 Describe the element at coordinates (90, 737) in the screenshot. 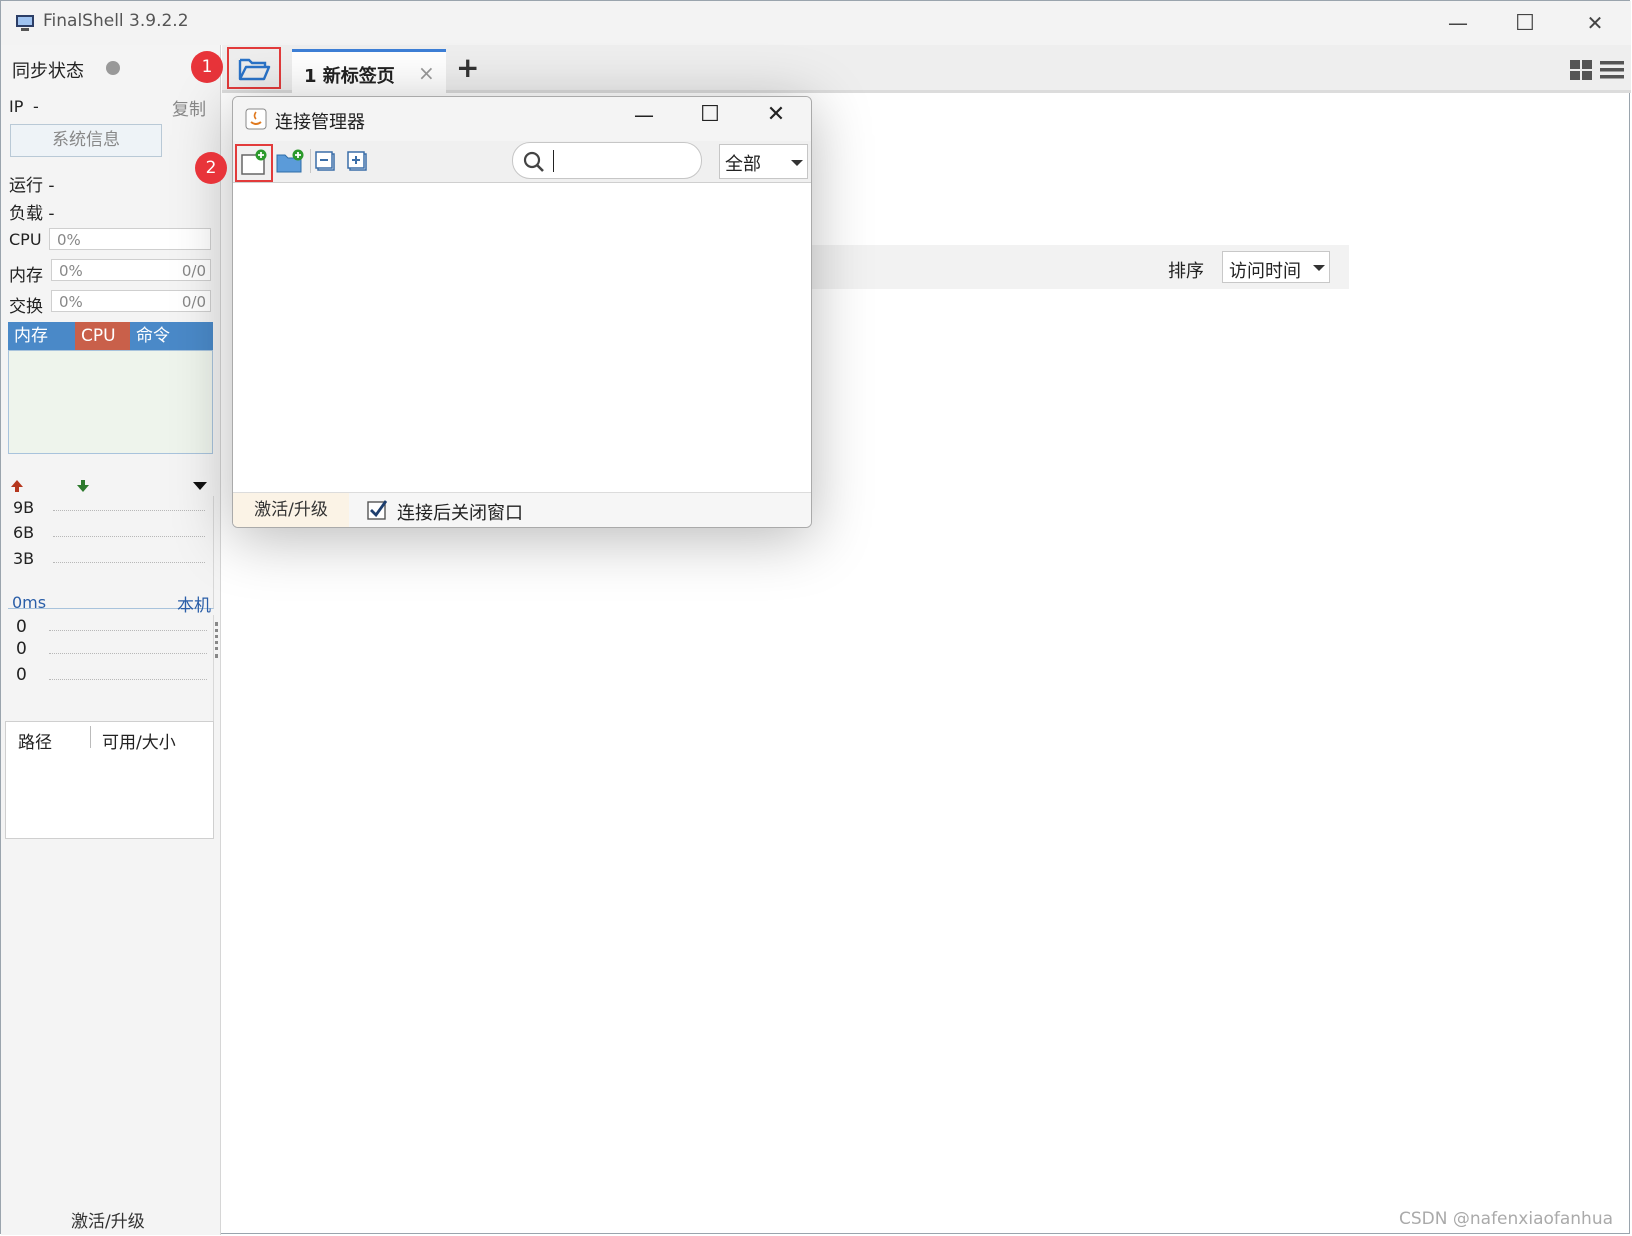

I see `column-divider` at that location.